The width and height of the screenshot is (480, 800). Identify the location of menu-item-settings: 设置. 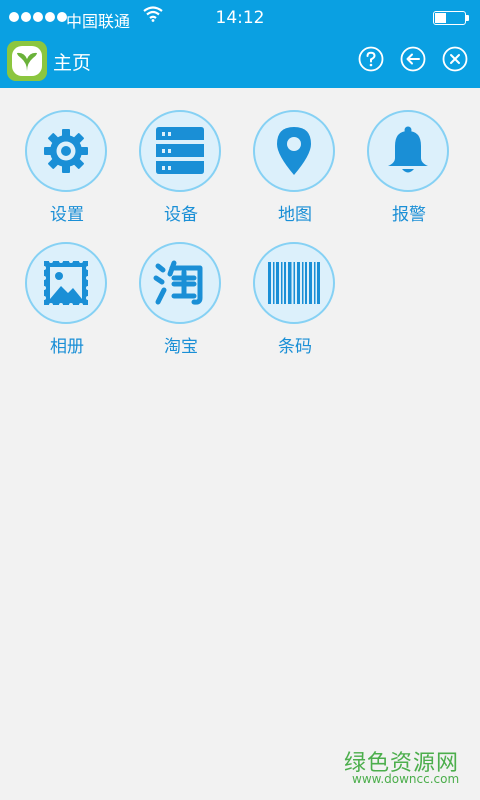
(67, 170).